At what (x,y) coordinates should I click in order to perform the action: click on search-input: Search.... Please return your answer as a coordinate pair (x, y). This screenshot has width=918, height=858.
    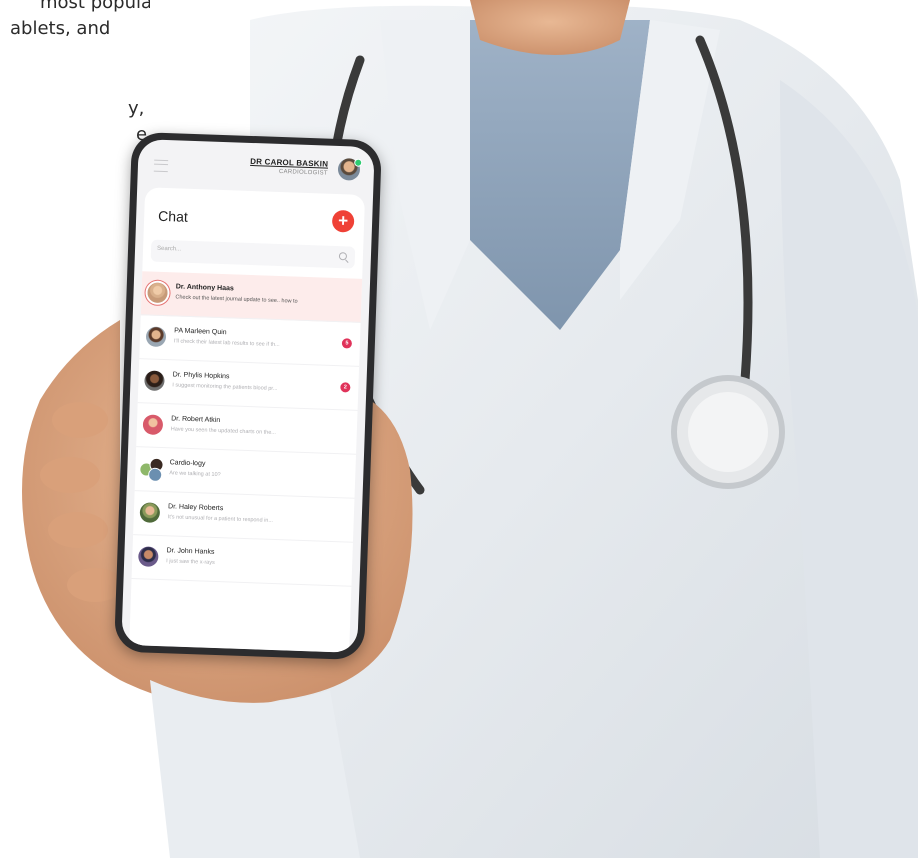
    Looking at the image, I should click on (169, 249).